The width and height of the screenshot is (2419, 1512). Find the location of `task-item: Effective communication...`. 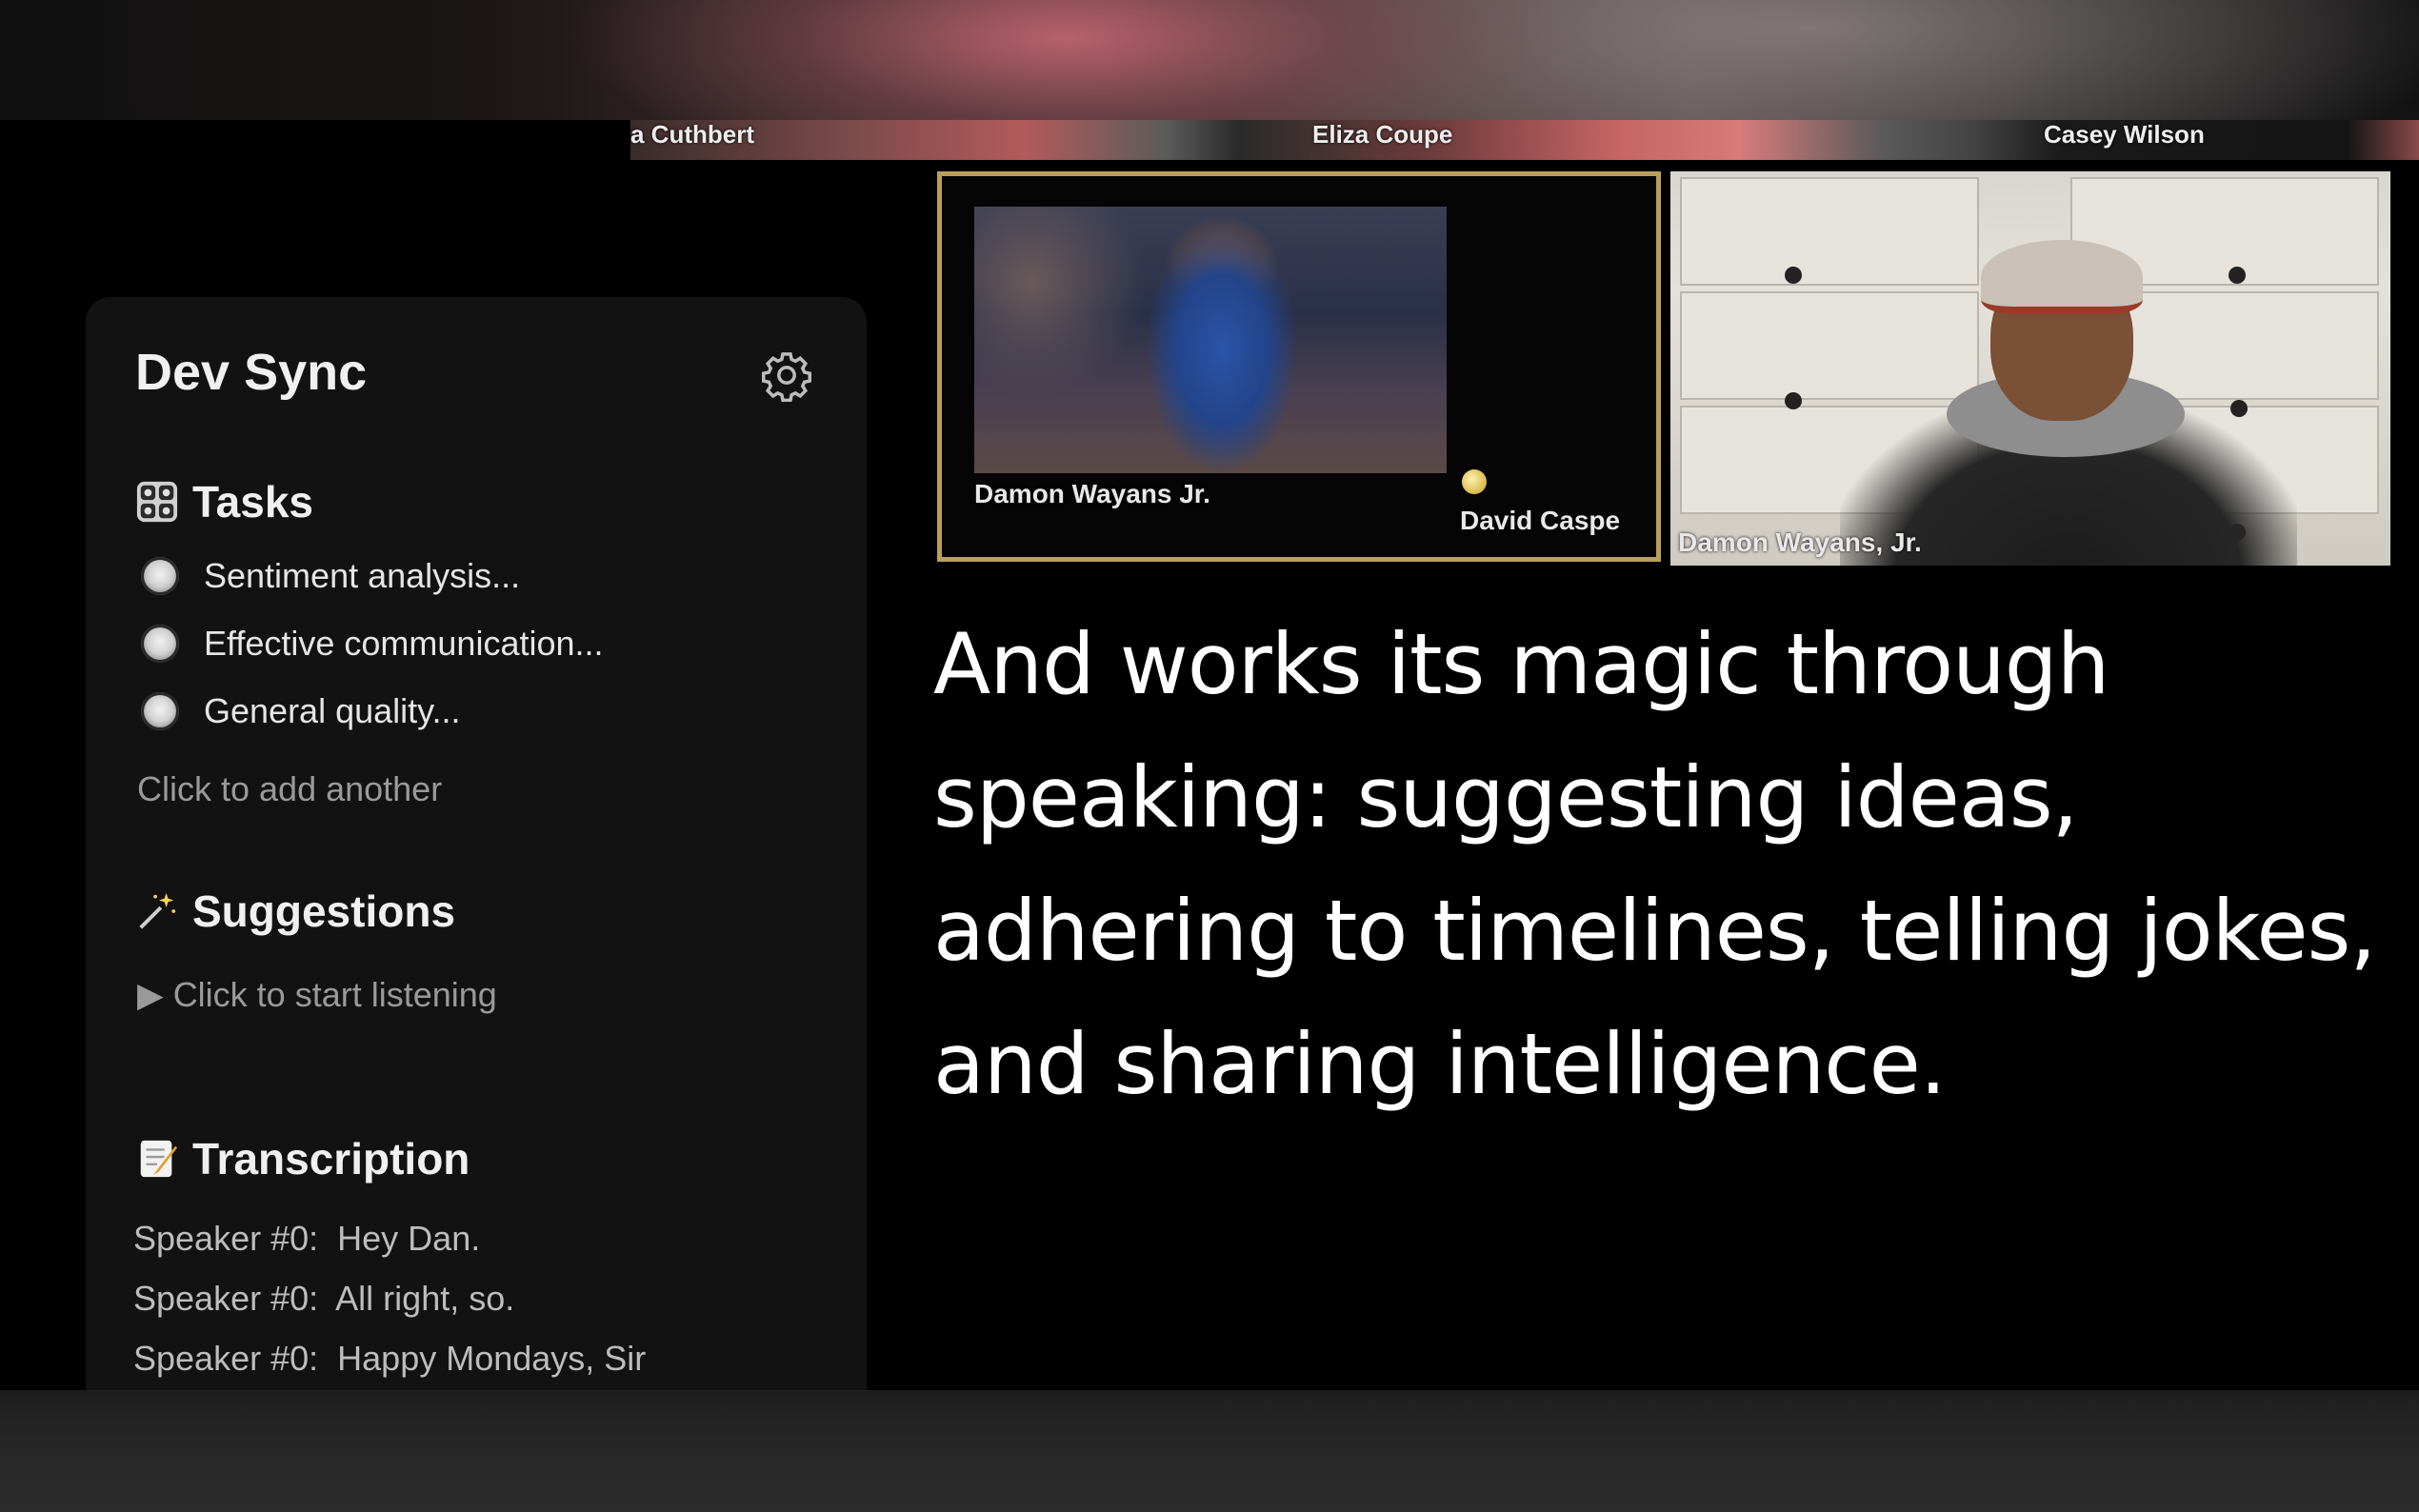

task-item: Effective communication... is located at coordinates (372, 644).